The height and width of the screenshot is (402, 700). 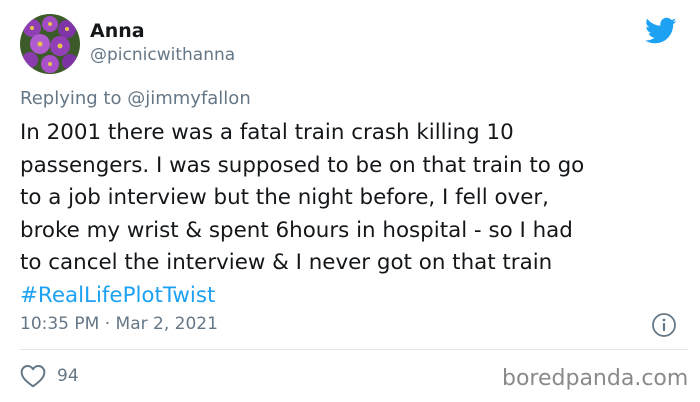 What do you see at coordinates (117, 31) in the screenshot?
I see `display-name: Anna` at bounding box center [117, 31].